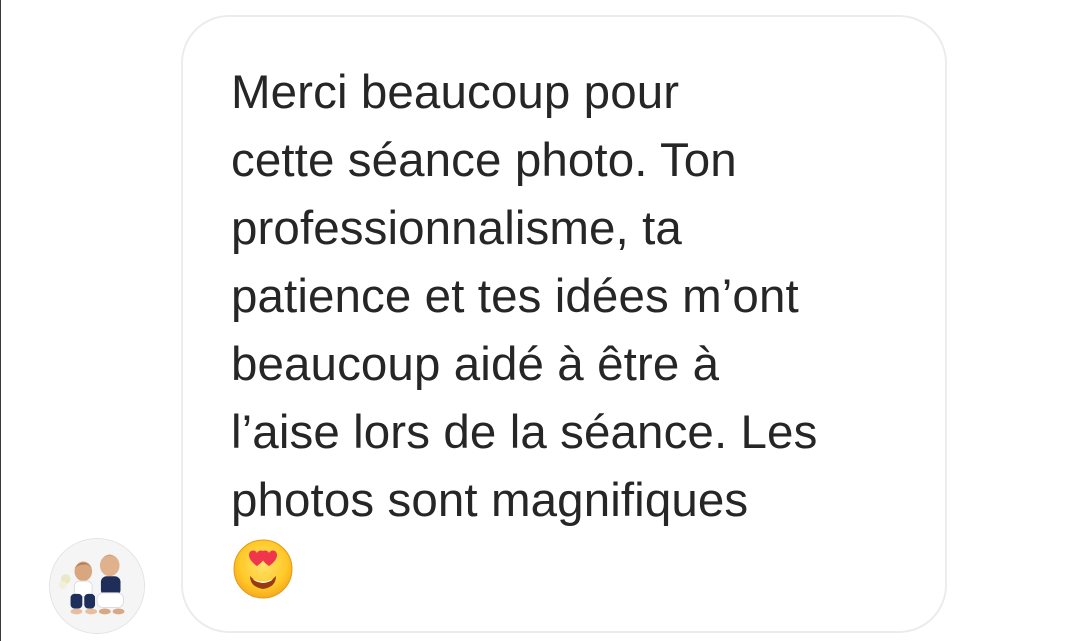  I want to click on sender-avatar, so click(97, 586).